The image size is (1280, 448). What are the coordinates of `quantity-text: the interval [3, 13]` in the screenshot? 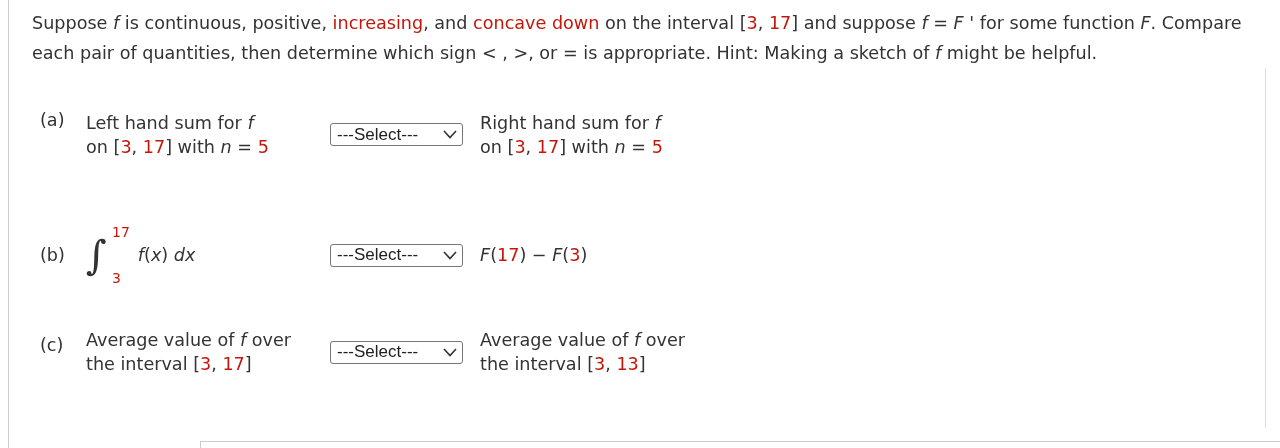 It's located at (563, 364).